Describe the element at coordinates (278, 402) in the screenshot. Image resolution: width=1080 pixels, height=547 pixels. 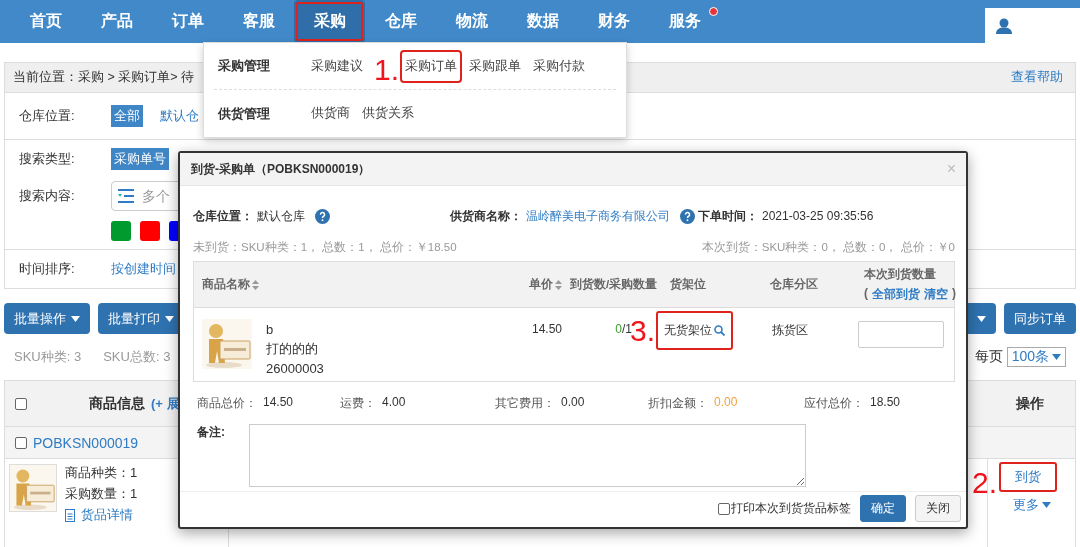
I see `total-value: 14.50` at that location.